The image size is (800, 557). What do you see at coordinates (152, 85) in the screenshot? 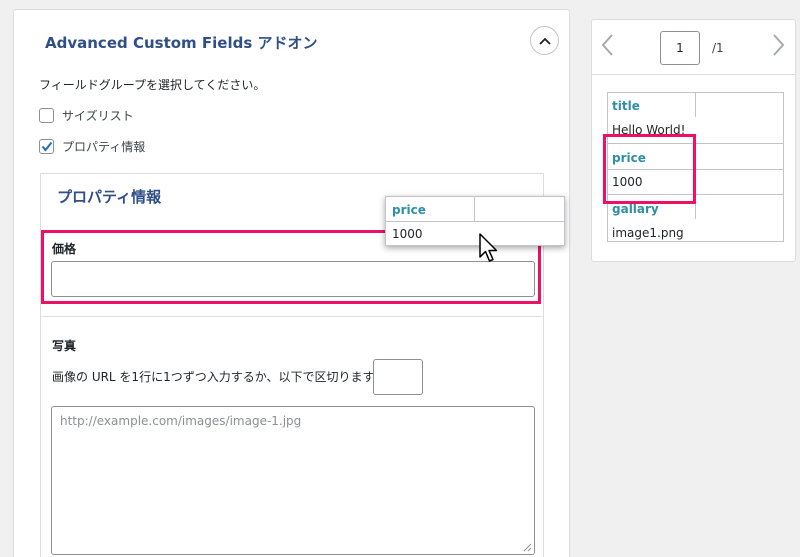
I see `group-select-instruction: フィールドグループを選択してください。` at bounding box center [152, 85].